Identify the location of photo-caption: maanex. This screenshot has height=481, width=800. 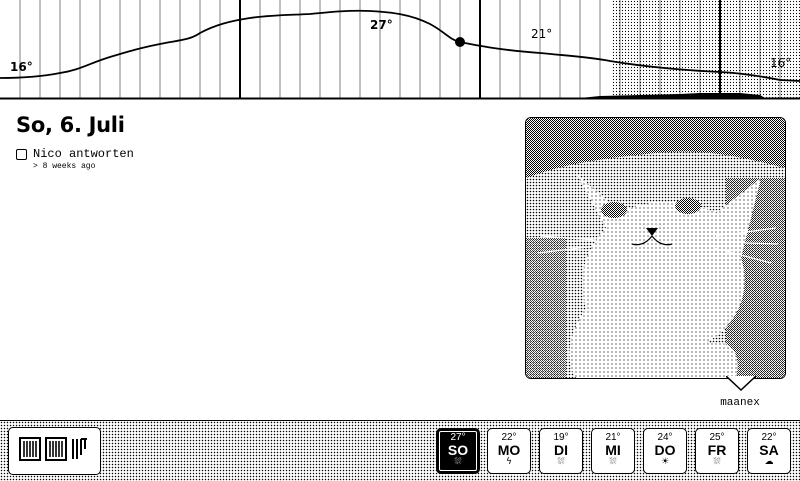
(740, 403).